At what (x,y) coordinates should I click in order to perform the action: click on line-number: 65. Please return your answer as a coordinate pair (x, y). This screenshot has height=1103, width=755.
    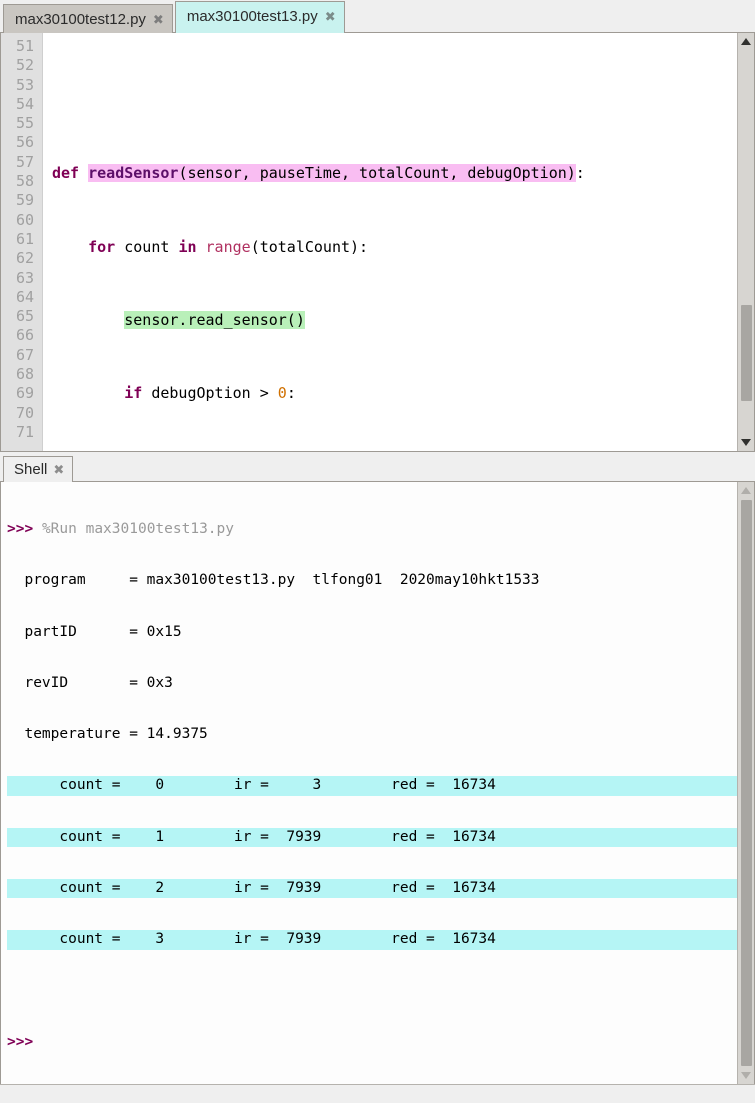
    Looking at the image, I should click on (24, 316).